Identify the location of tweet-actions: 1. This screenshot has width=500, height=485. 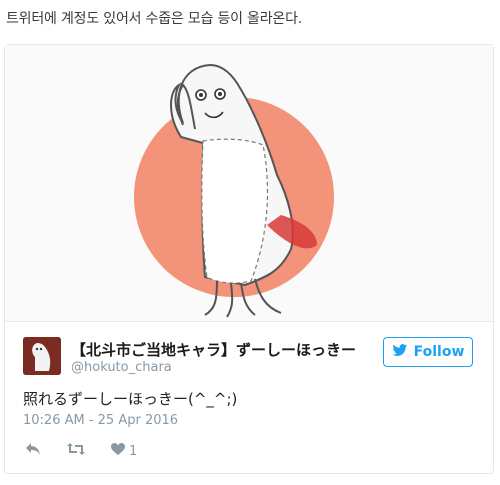
(81, 451).